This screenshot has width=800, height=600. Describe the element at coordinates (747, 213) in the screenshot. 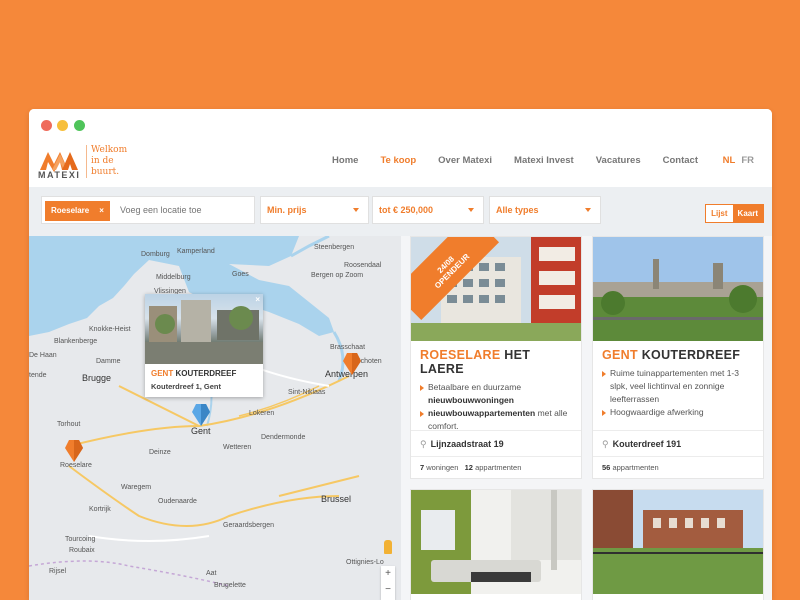

I see `map-view-button: Kaart` at that location.